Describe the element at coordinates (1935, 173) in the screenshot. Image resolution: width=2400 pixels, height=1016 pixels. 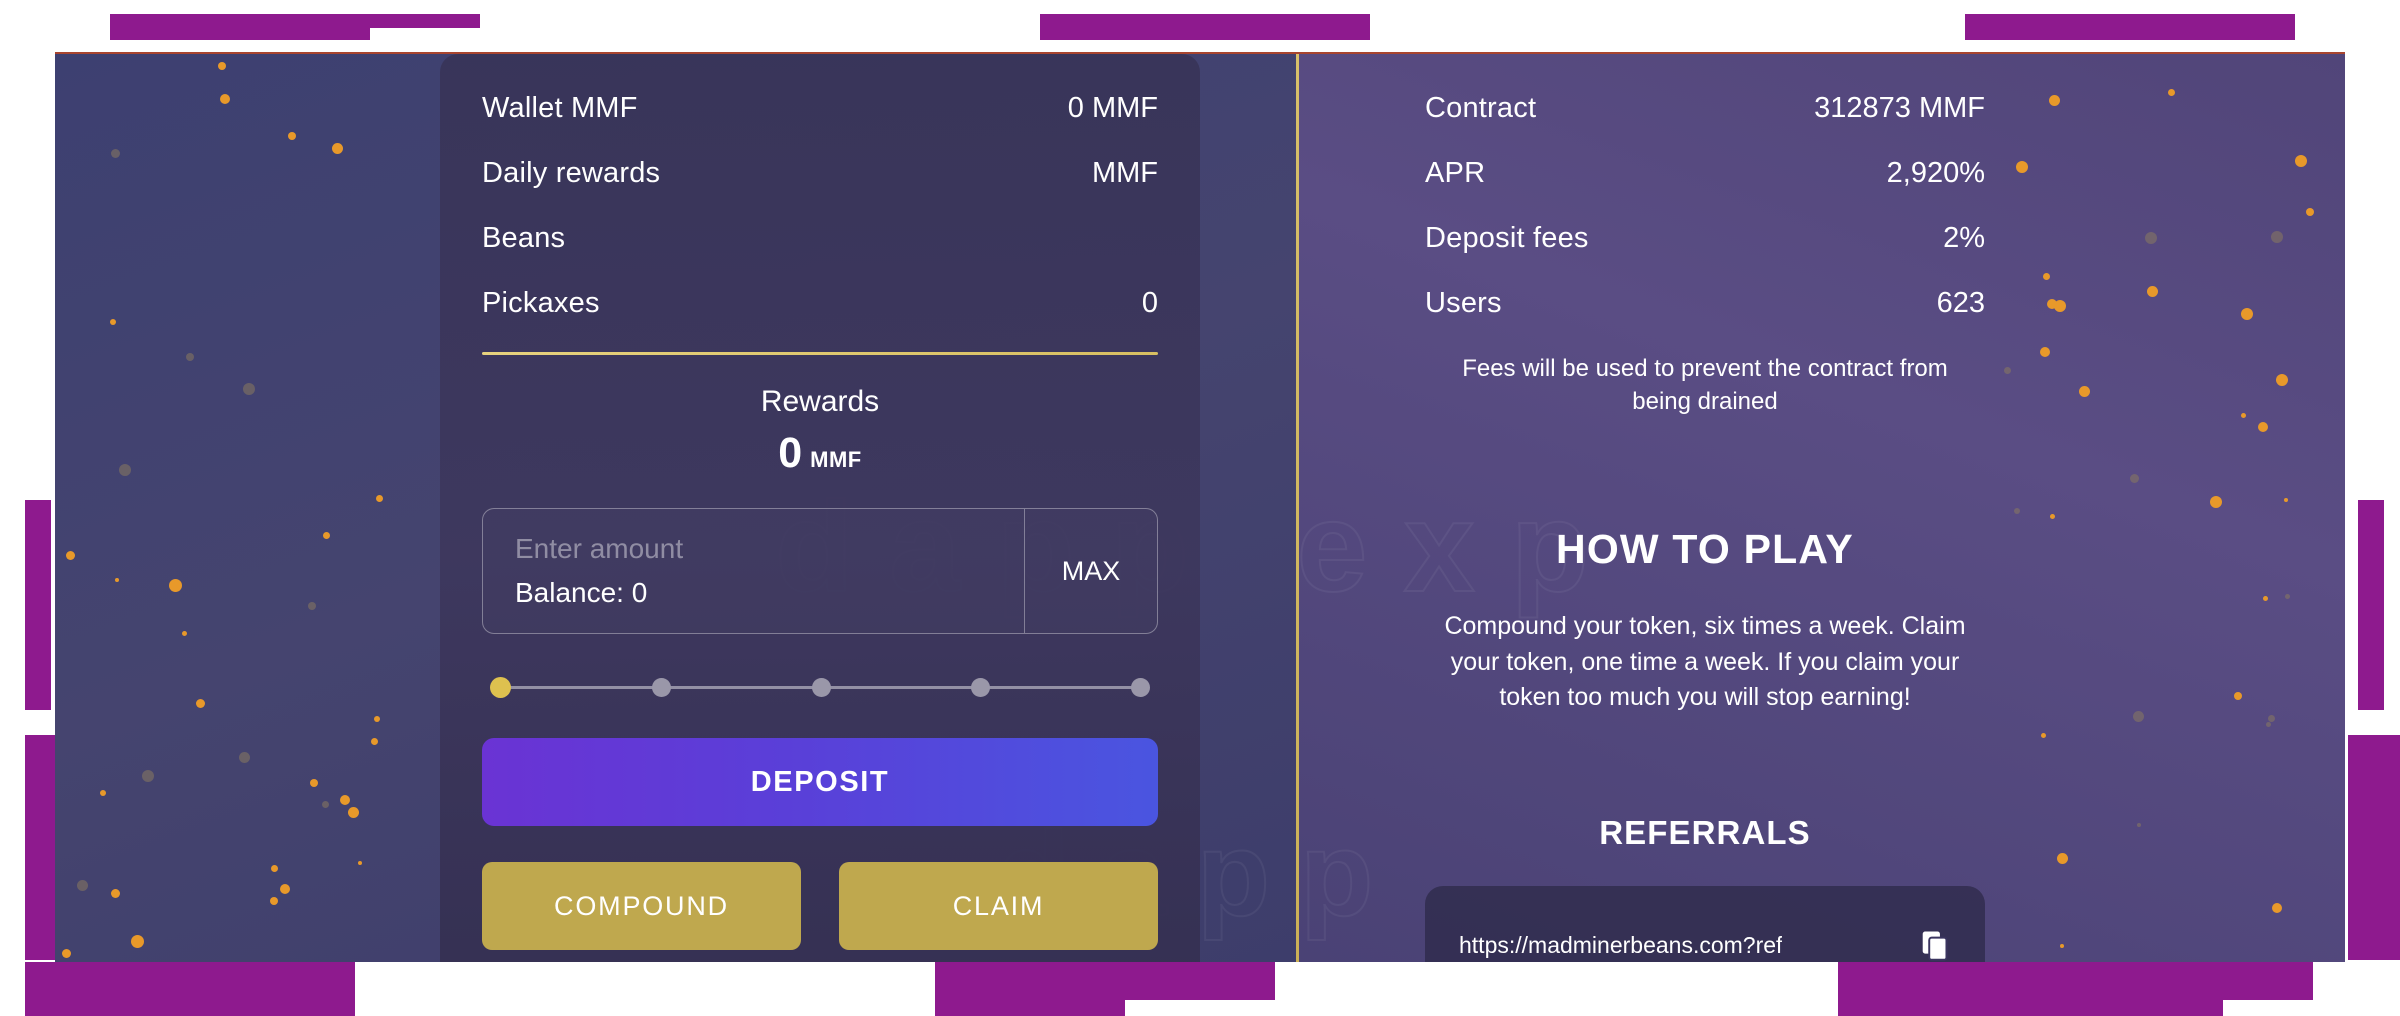
I see `stat-value: 2,920%` at that location.